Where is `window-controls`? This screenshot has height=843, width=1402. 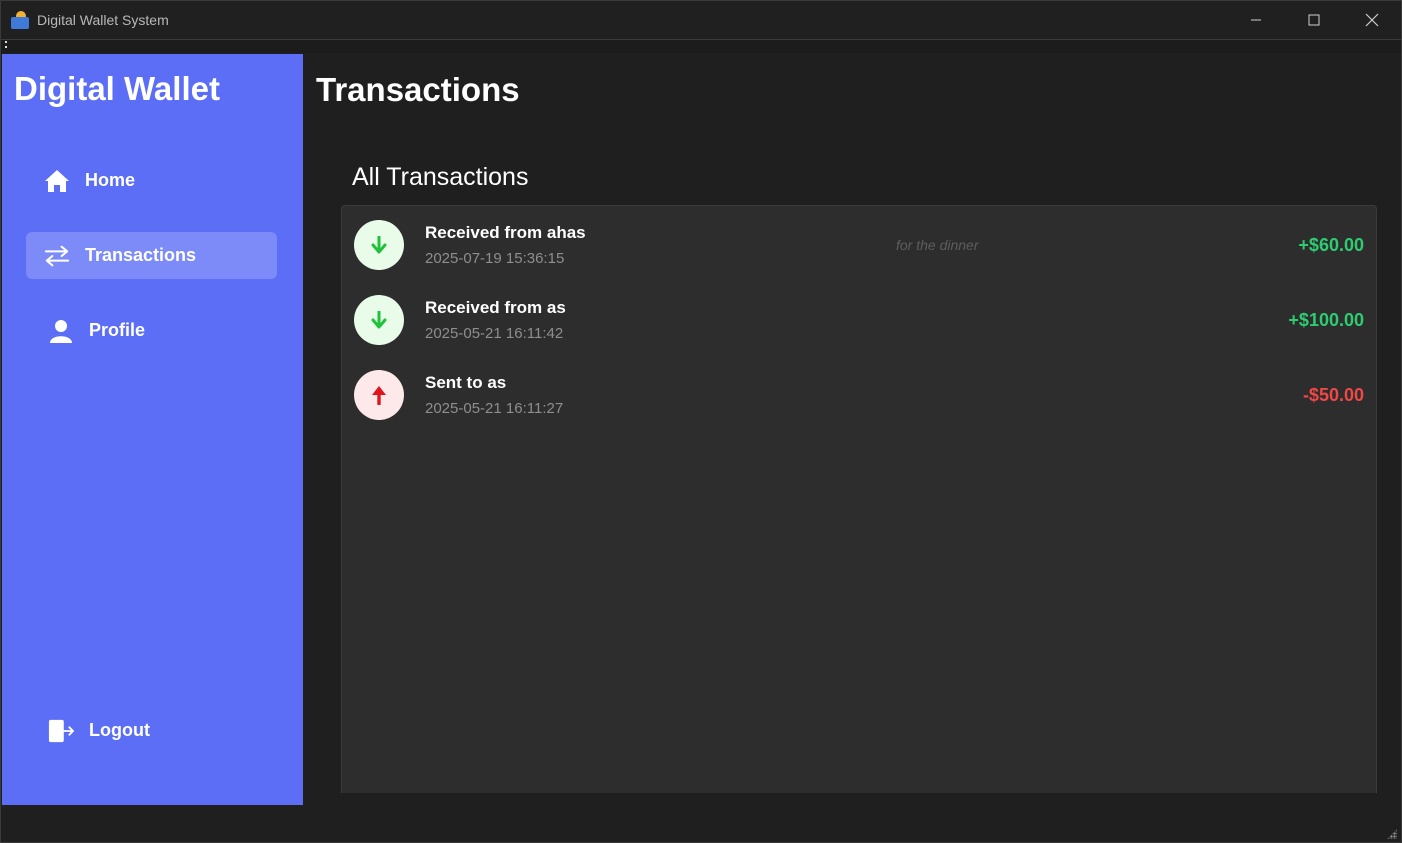 window-controls is located at coordinates (1314, 20).